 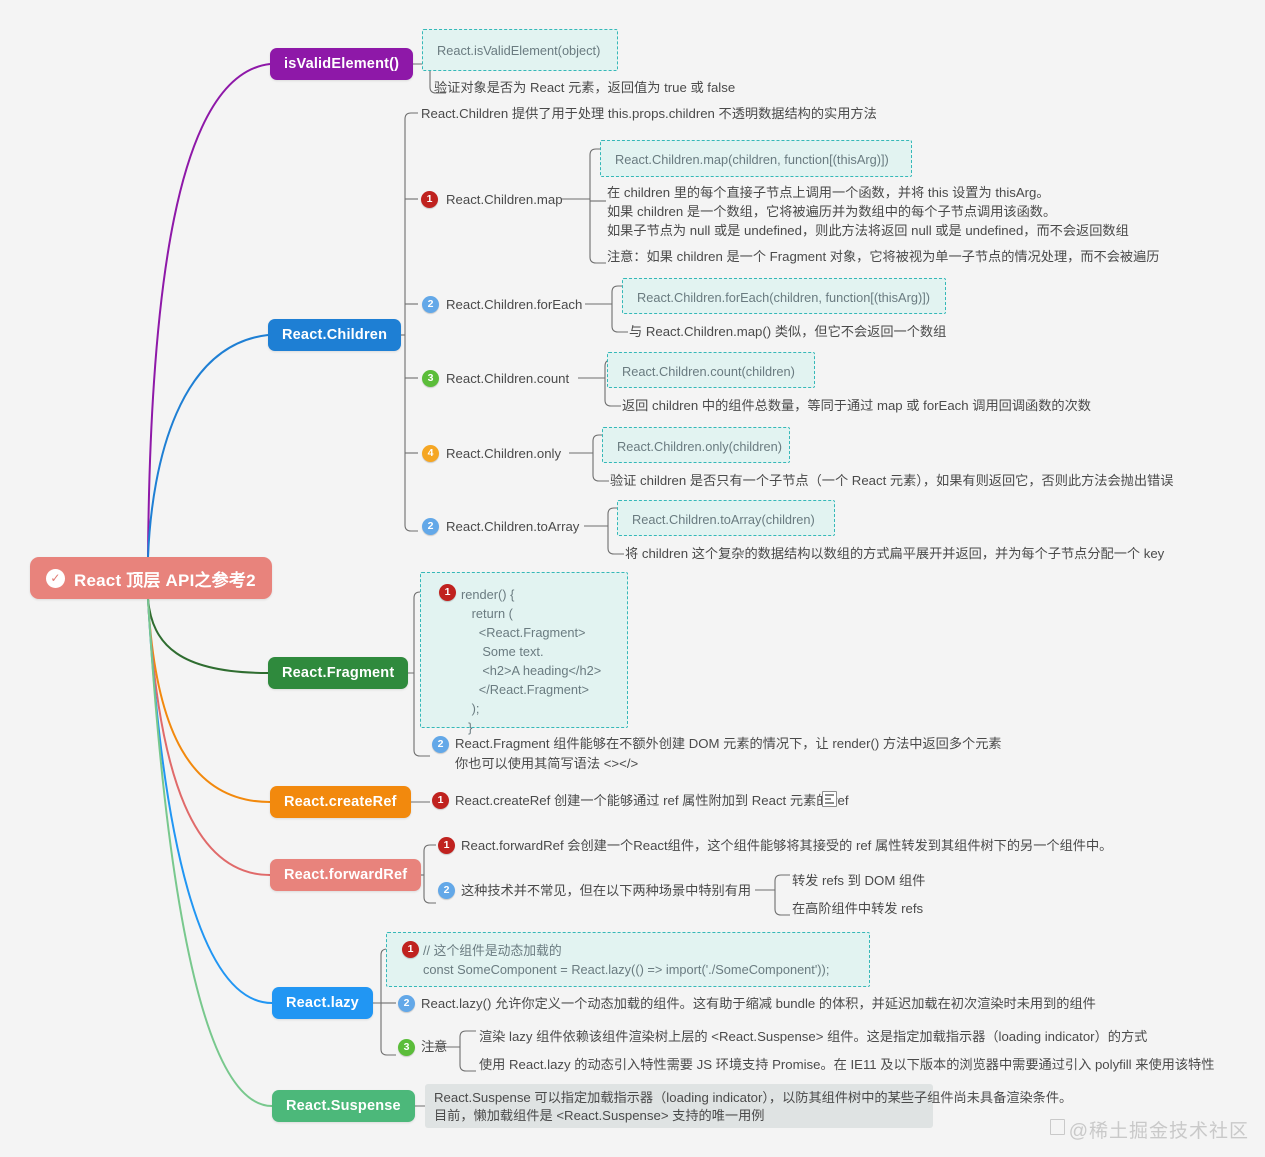 I want to click on branch-label: React.Children, so click(x=335, y=335).